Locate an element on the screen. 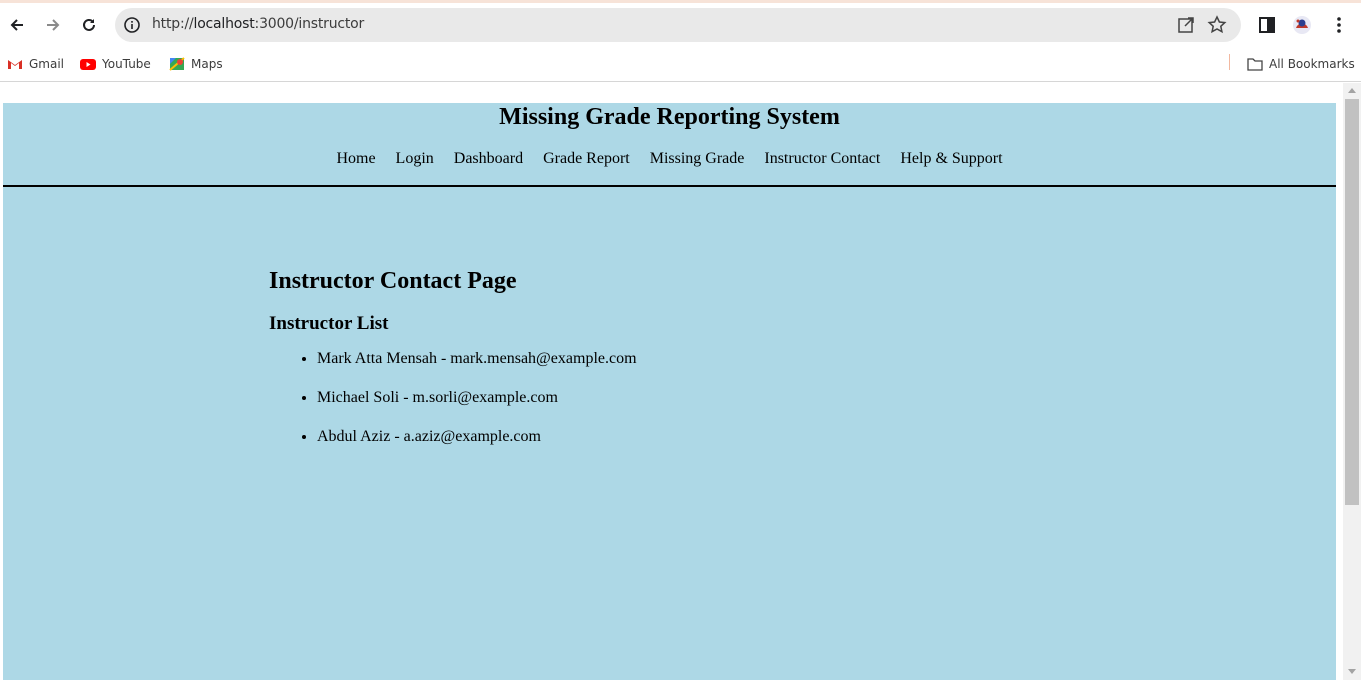 The height and width of the screenshot is (680, 1361). nav-grade-report: Grade Report is located at coordinates (586, 159).